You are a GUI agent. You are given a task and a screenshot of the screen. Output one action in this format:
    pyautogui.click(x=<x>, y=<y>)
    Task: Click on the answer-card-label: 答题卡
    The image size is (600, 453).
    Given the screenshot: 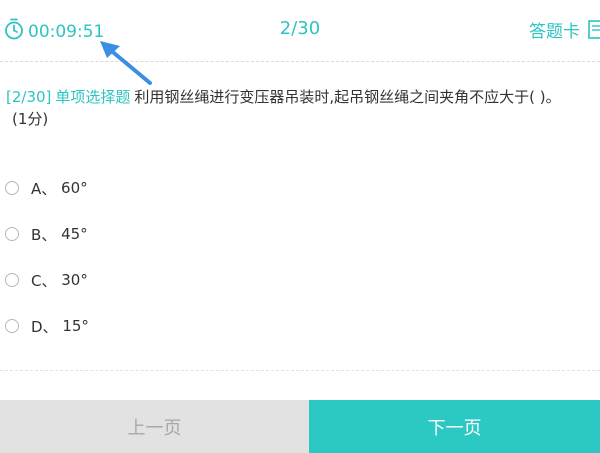 What is the action you would take?
    pyautogui.click(x=554, y=32)
    